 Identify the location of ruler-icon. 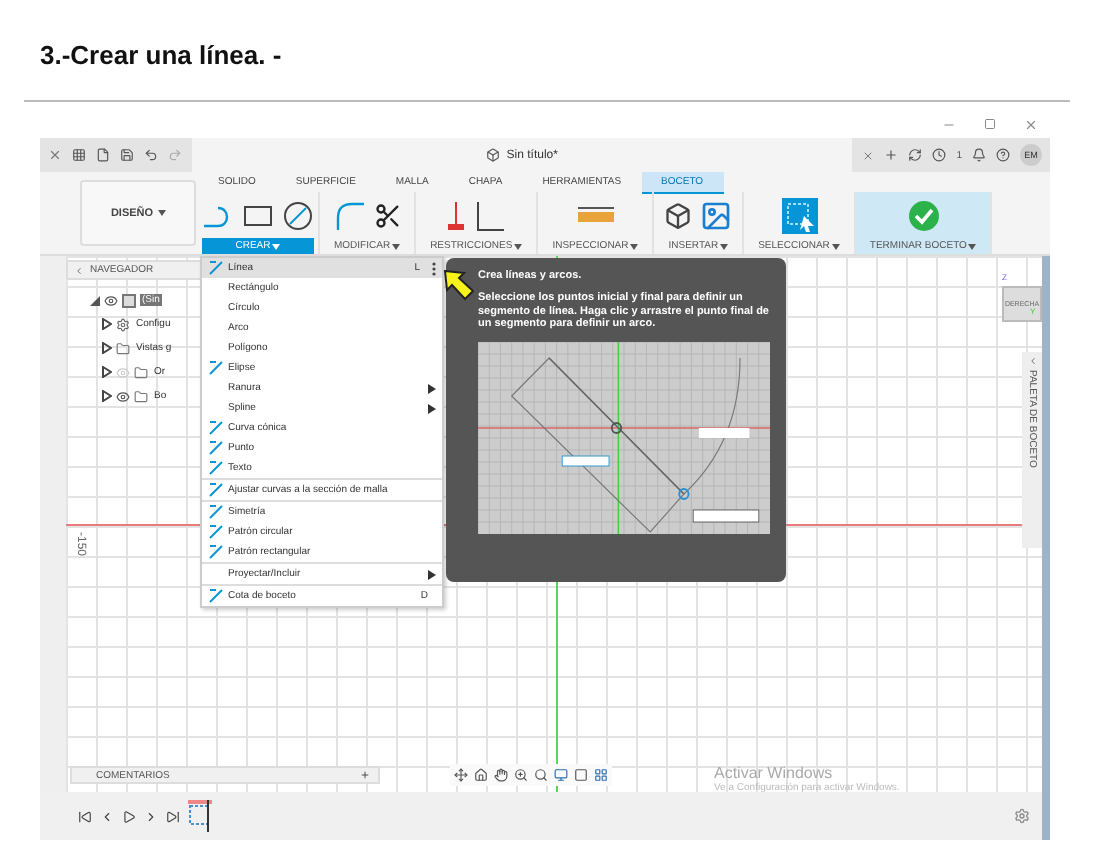
(595, 215).